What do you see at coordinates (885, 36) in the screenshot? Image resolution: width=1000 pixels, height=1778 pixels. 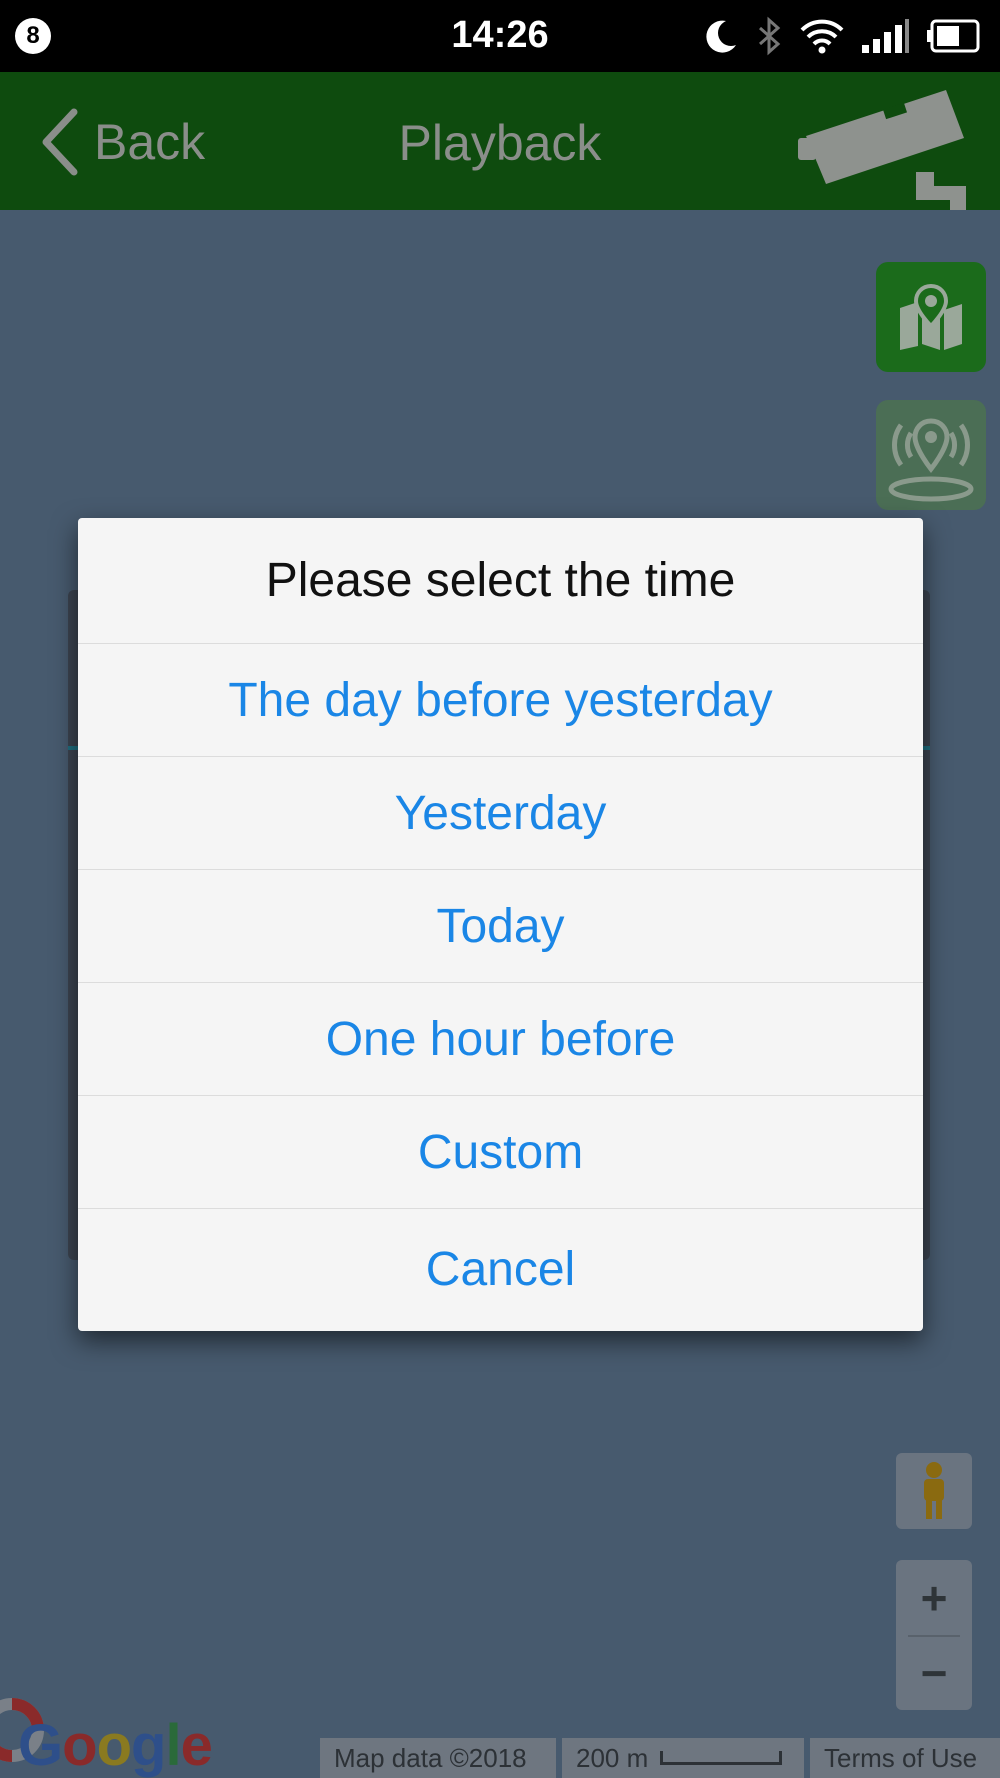 I see `cell-signal-icon` at bounding box center [885, 36].